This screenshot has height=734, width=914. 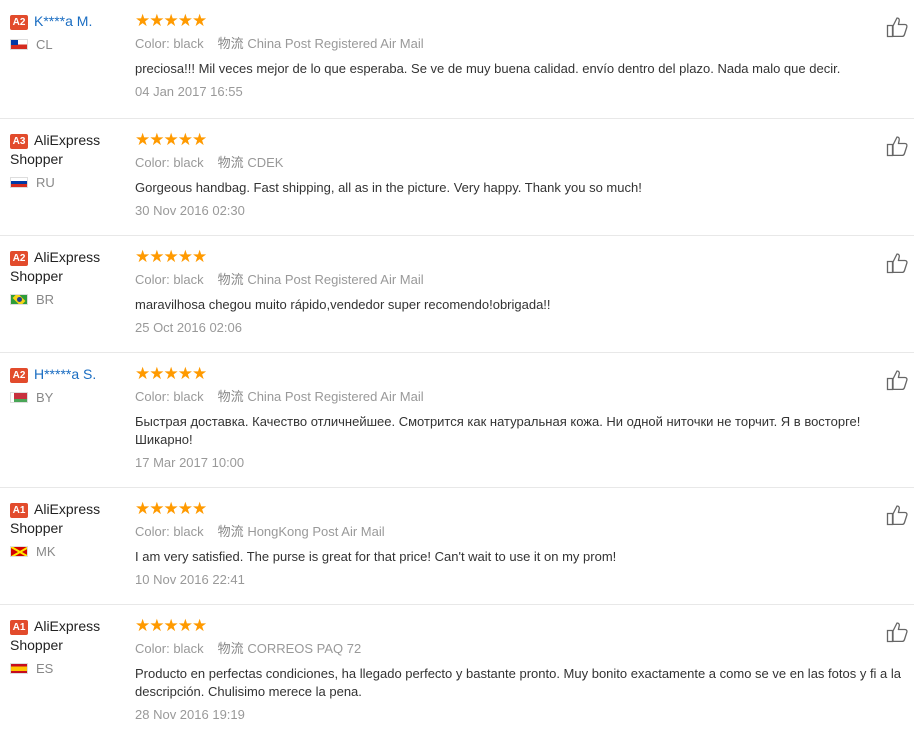 I want to click on order-info: Color: black 物流 CORREOS PAQ 72, so click(x=524, y=649).